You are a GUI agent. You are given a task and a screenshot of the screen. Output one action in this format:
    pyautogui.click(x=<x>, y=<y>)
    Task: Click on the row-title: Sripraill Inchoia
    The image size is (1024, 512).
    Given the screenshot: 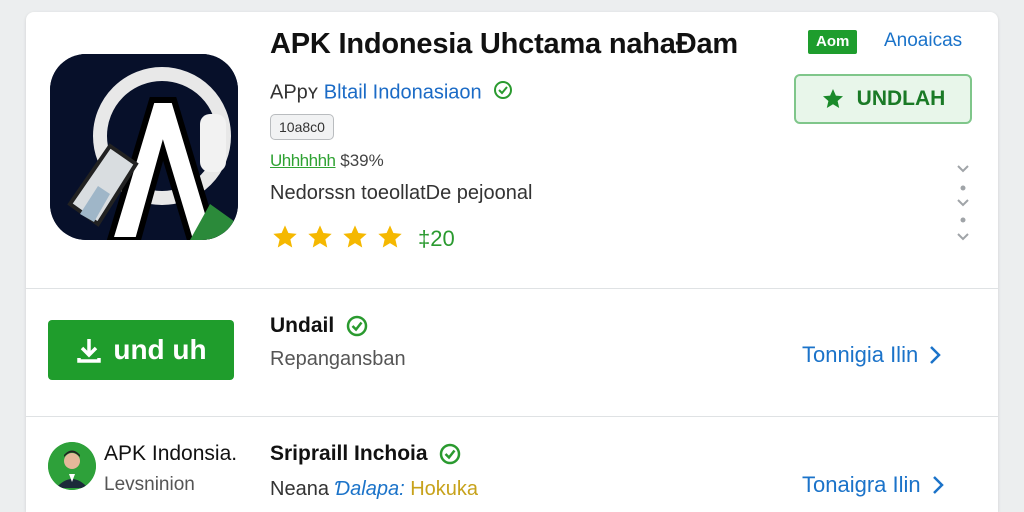 What is the action you would take?
    pyautogui.click(x=365, y=454)
    